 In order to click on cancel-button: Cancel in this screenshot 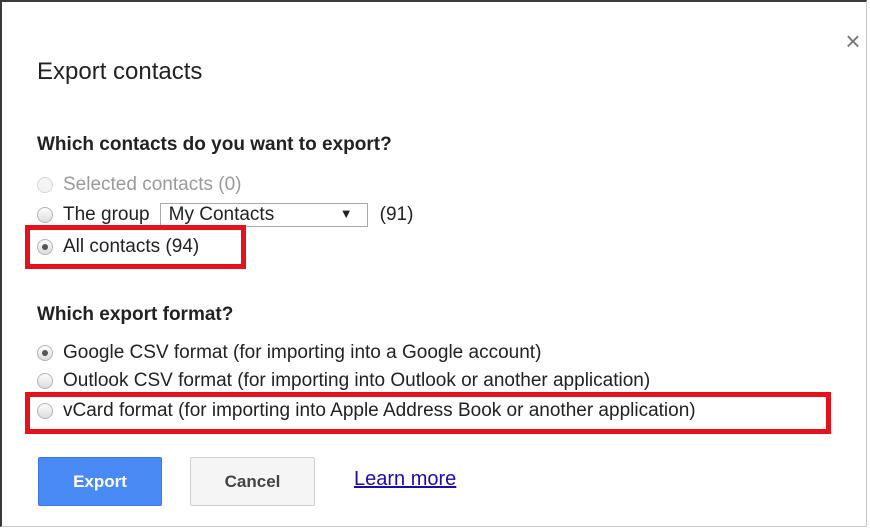, I will do `click(252, 481)`.